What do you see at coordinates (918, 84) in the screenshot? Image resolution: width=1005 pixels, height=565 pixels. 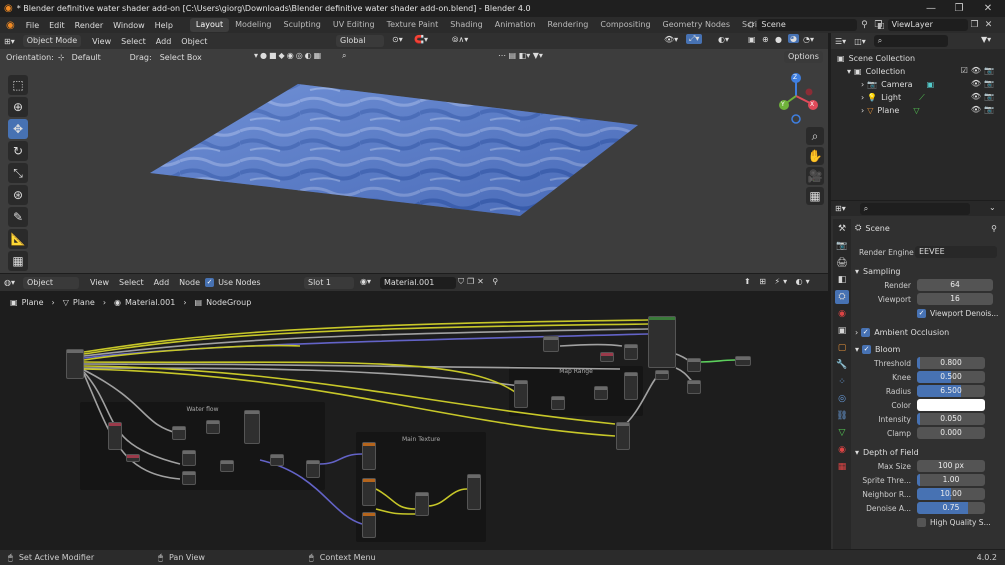 I see `outliner-item-camera: › 📷 Camera ▣ 👁📷` at bounding box center [918, 84].